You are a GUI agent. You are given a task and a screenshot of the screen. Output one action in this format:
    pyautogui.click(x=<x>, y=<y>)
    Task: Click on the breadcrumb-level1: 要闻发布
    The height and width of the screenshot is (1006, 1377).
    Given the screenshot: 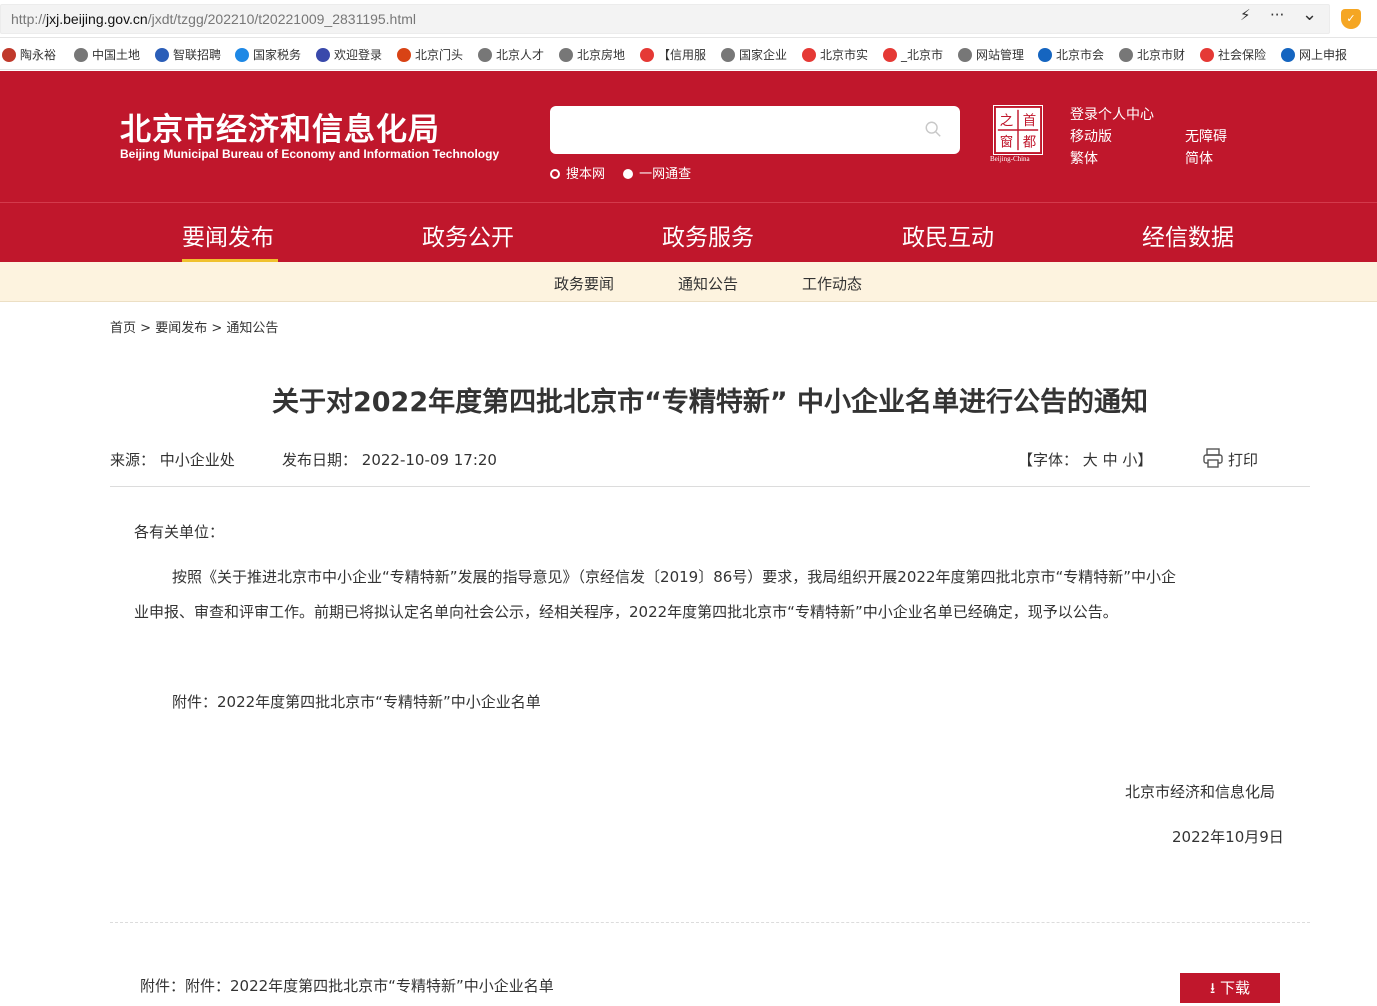 What is the action you would take?
    pyautogui.click(x=181, y=328)
    